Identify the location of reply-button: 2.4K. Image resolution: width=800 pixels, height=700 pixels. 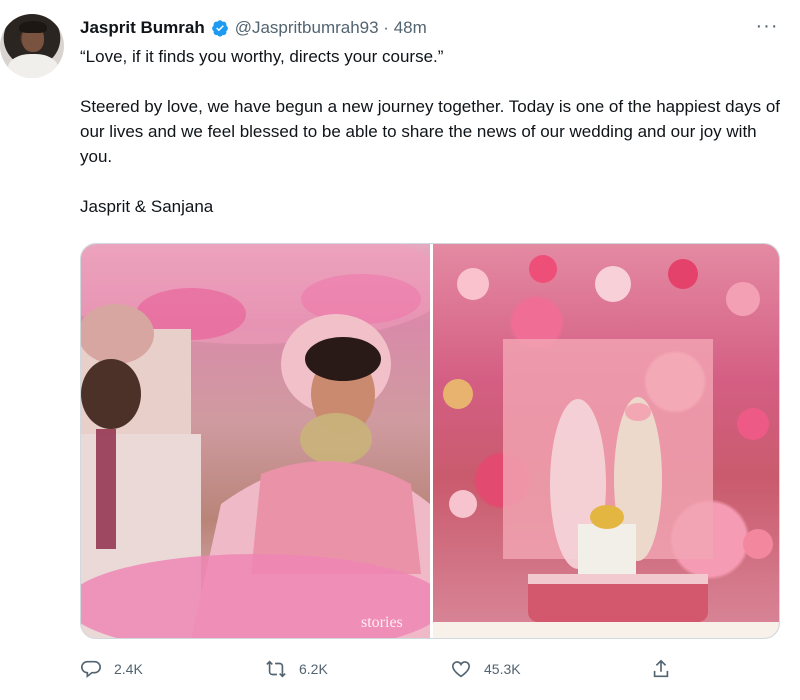
(111, 669).